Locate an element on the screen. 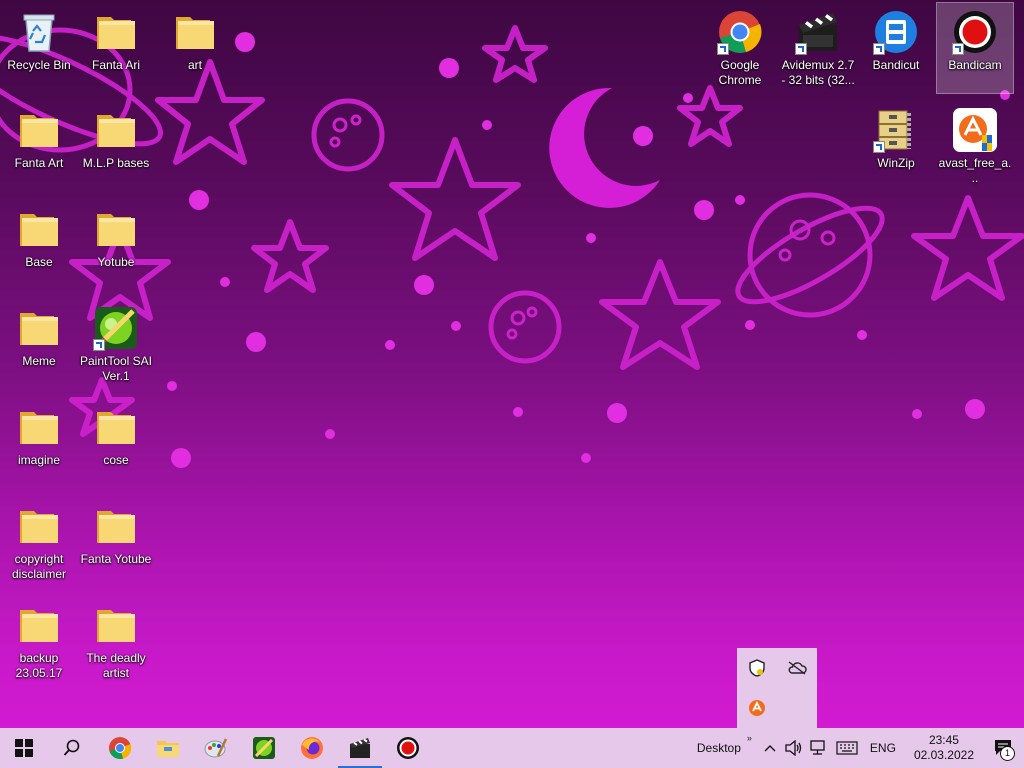 Image resolution: width=1024 pixels, height=768 pixels. taskbar-paint is located at coordinates (216, 748).